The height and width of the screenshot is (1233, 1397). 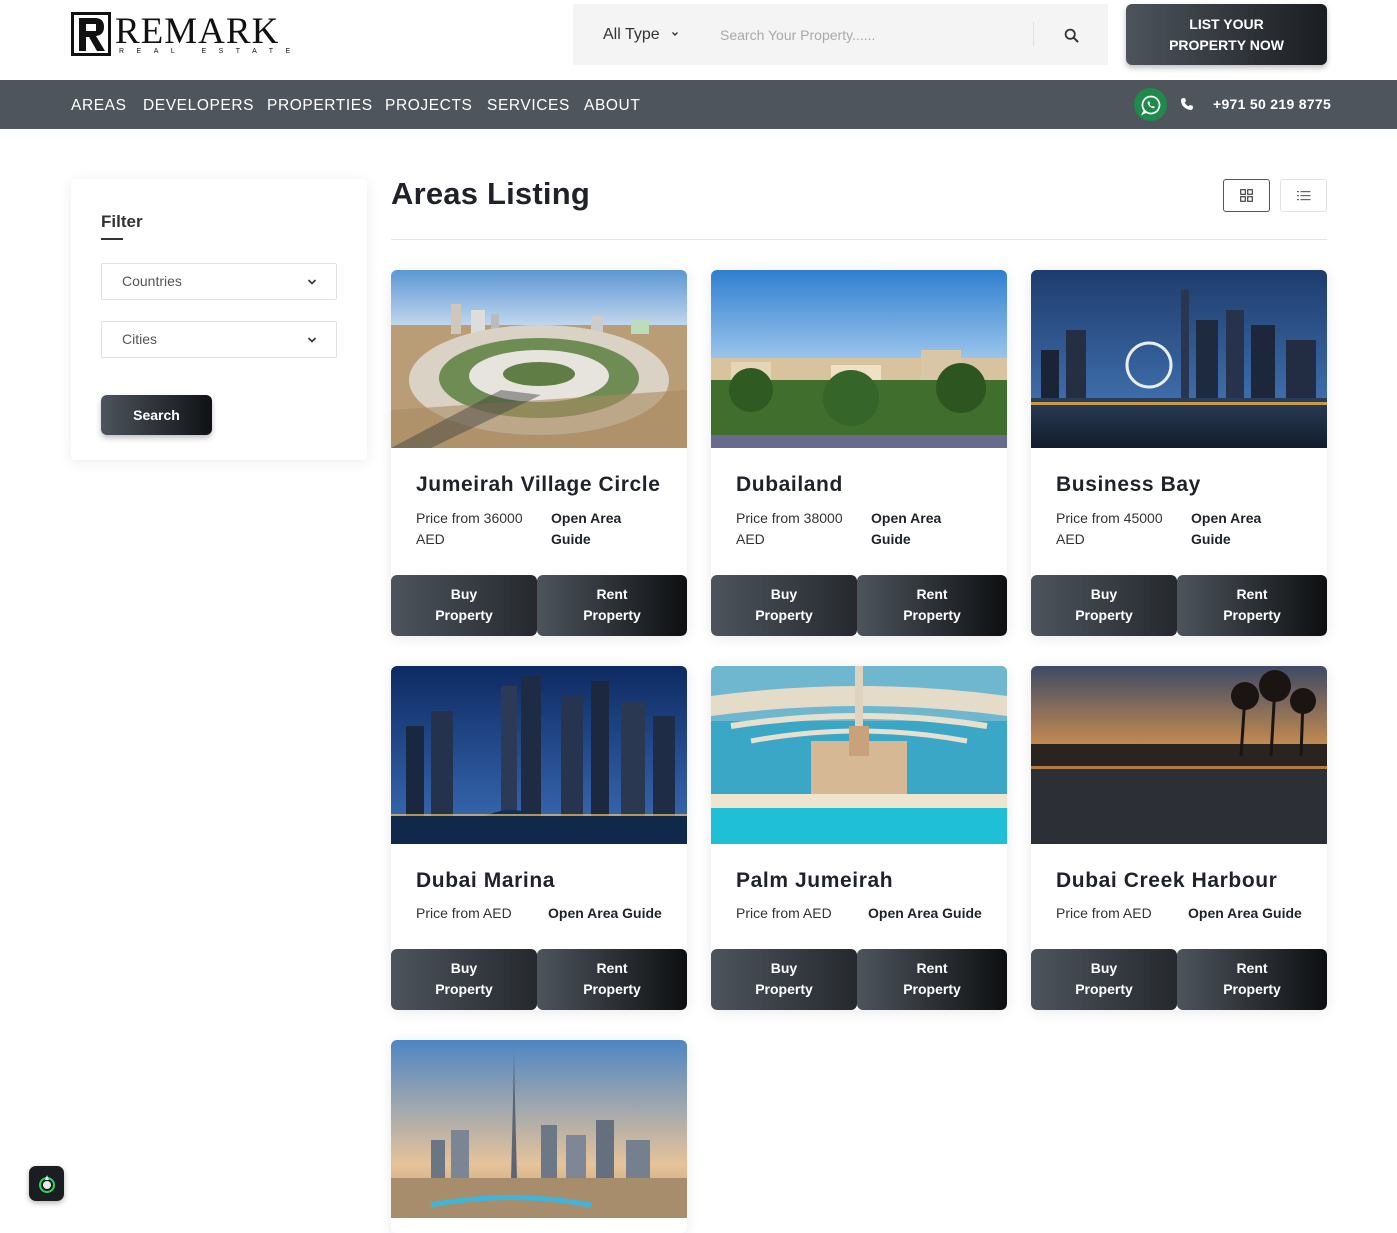 I want to click on grid-view-icon, so click(x=1246, y=195).